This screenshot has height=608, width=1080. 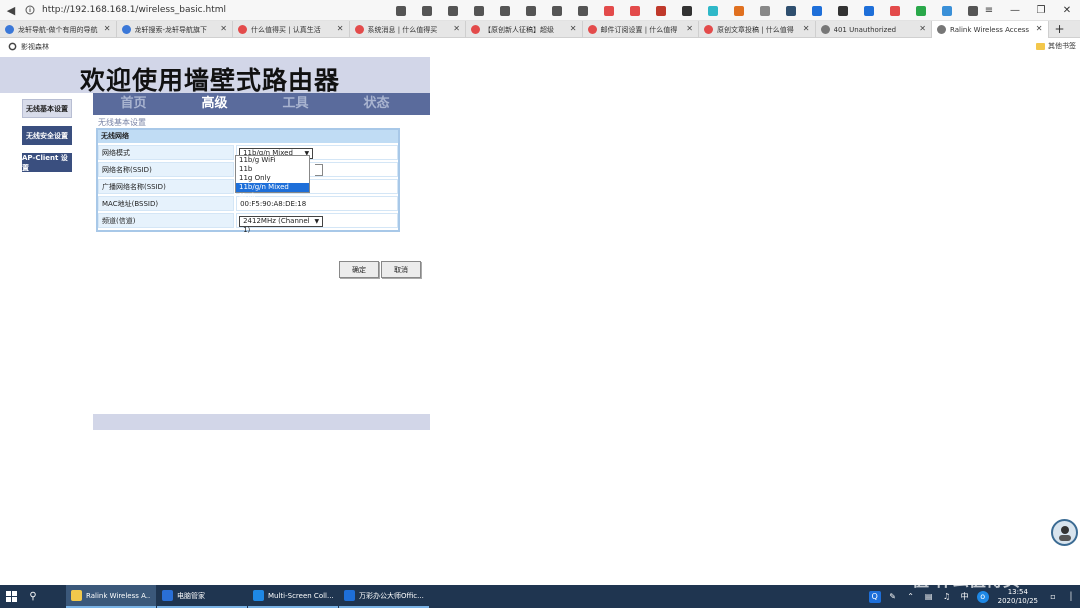 What do you see at coordinates (47, 108) in the screenshot?
I see `sidebar-item-wireless-basic: 无线基本设置` at bounding box center [47, 108].